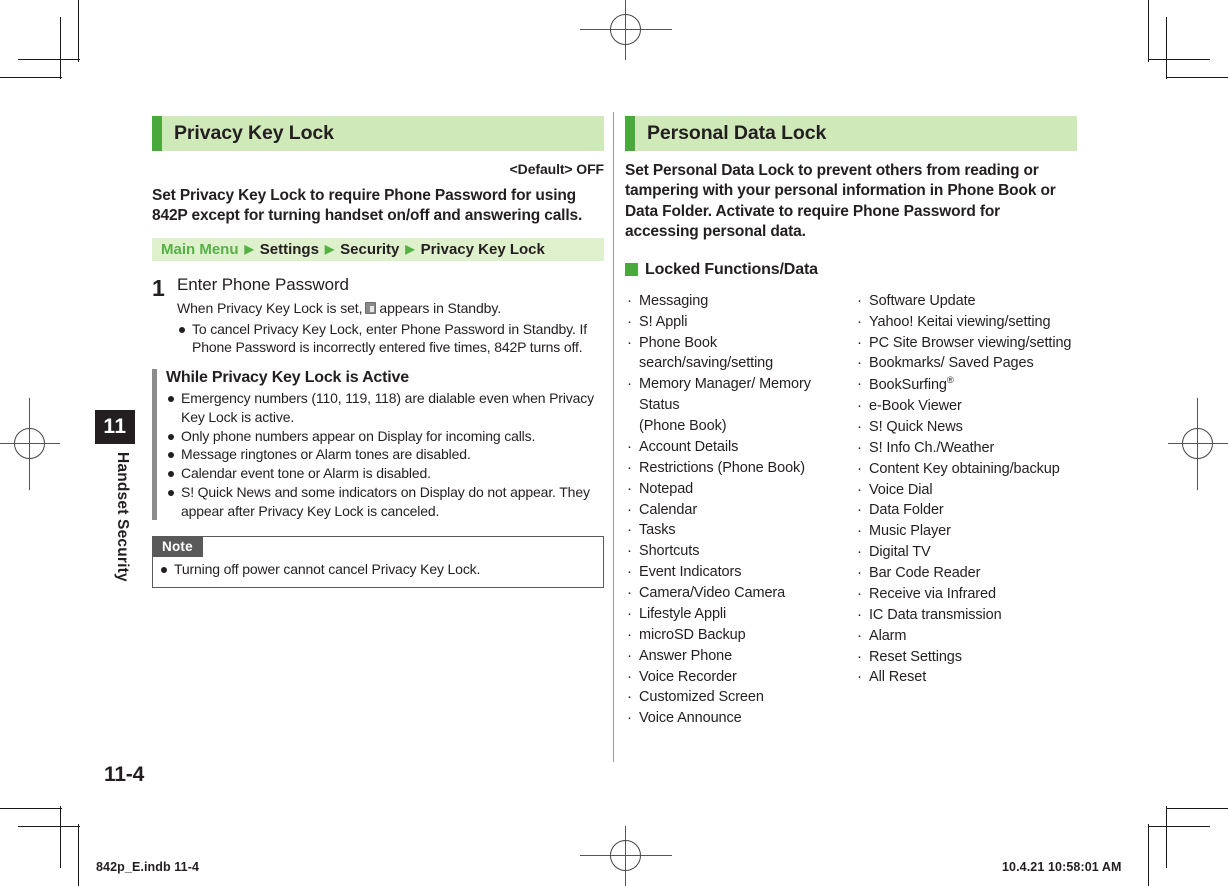  Describe the element at coordinates (740, 551) in the screenshot. I see `list-item: Shortcuts` at that location.